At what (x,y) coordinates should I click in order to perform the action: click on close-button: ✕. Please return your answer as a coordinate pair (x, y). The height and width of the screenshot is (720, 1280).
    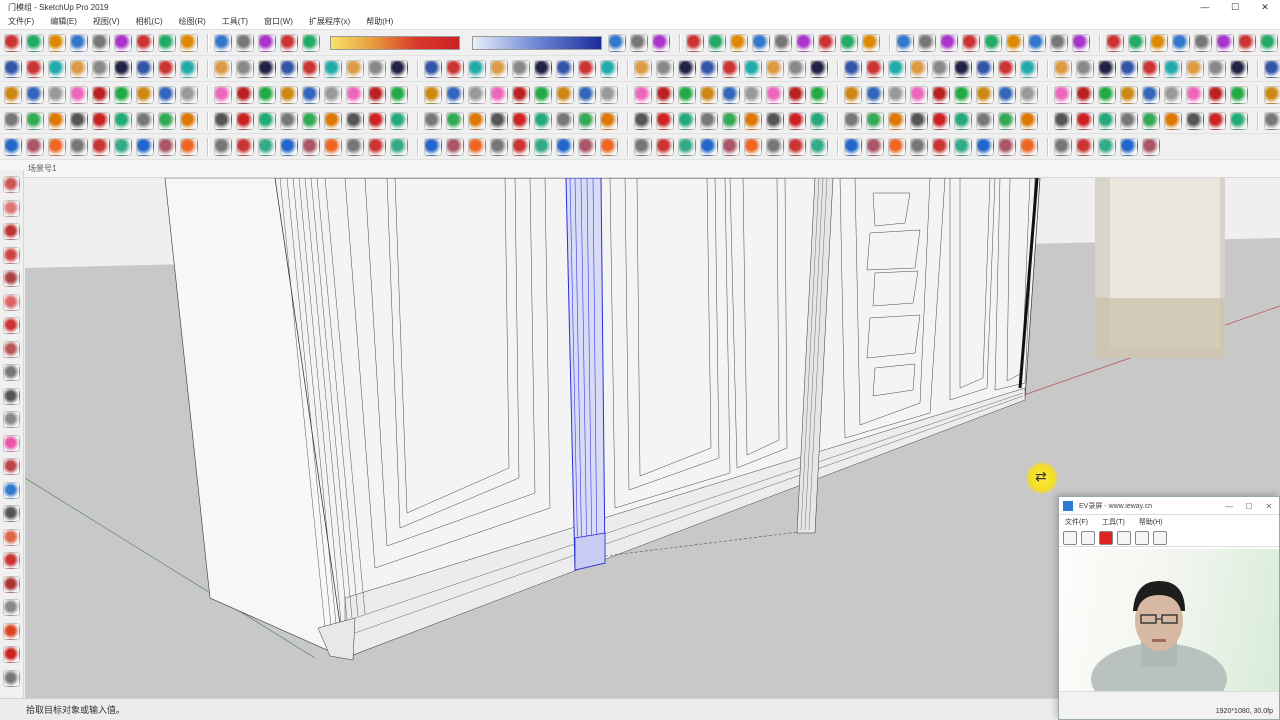
    Looking at the image, I should click on (1265, 7).